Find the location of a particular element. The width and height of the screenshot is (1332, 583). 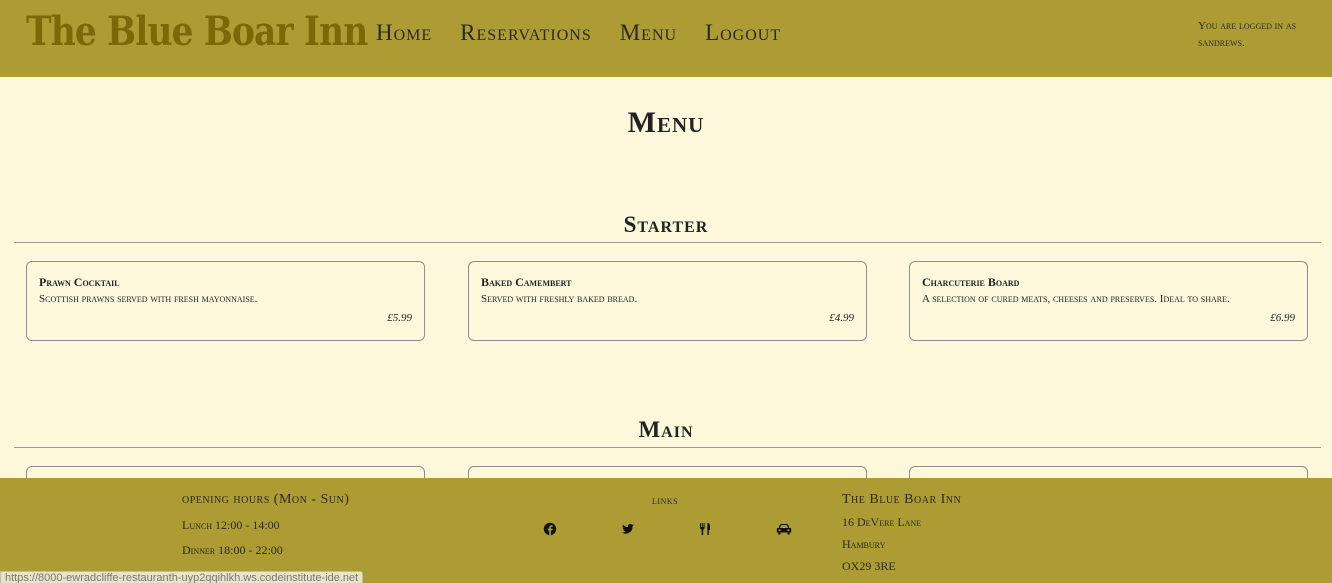

facebook-icon is located at coordinates (550, 529).